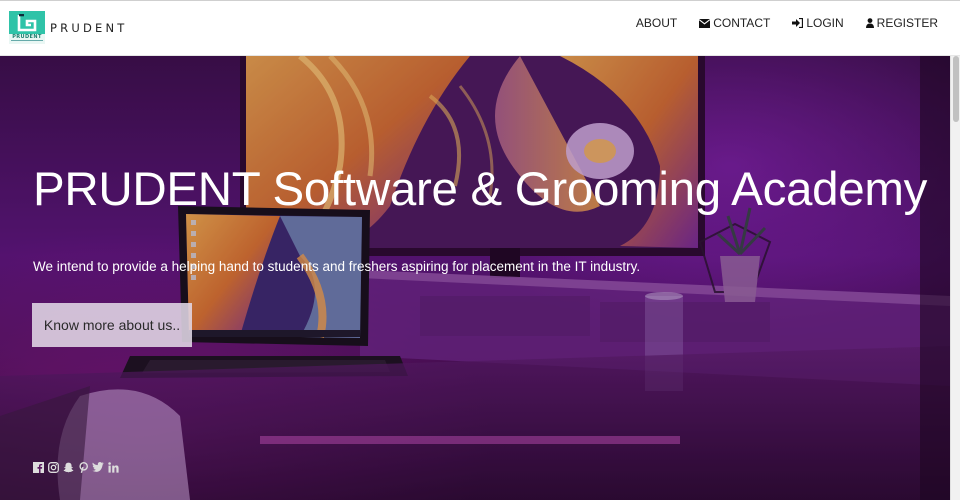  I want to click on instagram-icon, so click(53, 467).